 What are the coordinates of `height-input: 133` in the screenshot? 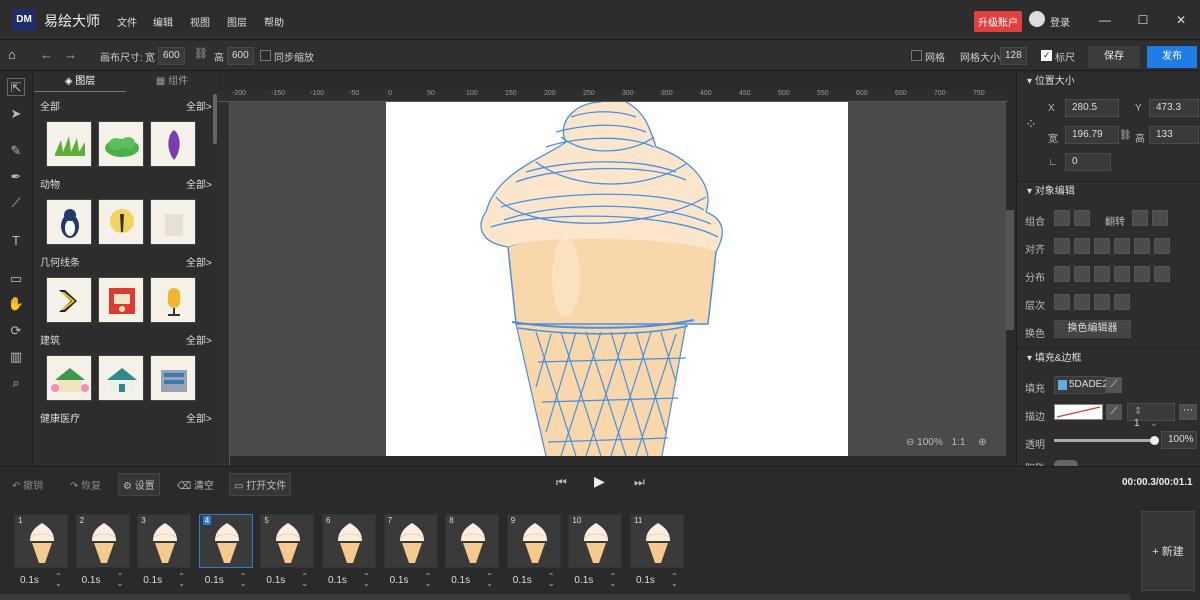 It's located at (1174, 135).